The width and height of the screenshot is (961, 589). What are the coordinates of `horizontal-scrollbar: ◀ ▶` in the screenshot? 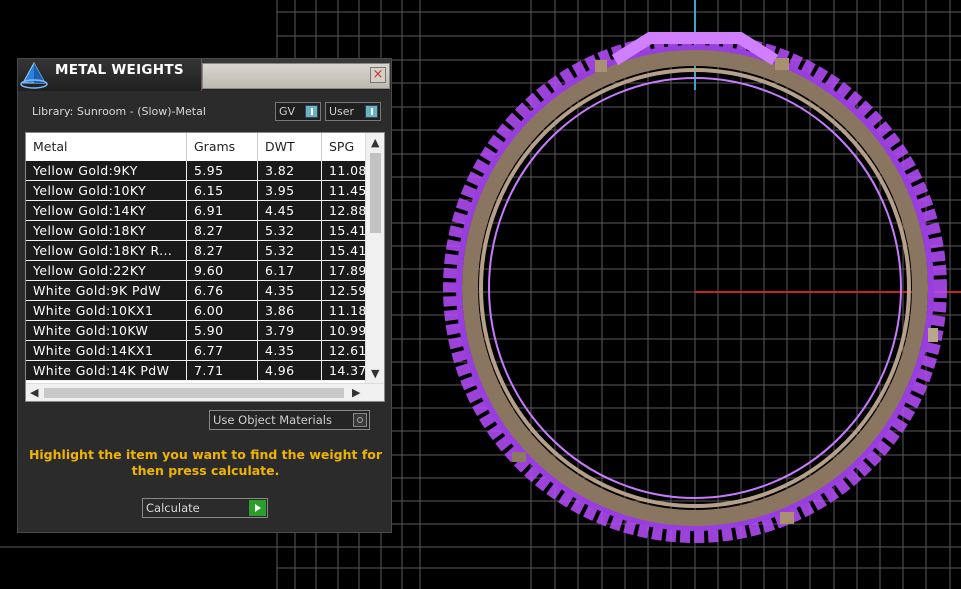 It's located at (205, 392).